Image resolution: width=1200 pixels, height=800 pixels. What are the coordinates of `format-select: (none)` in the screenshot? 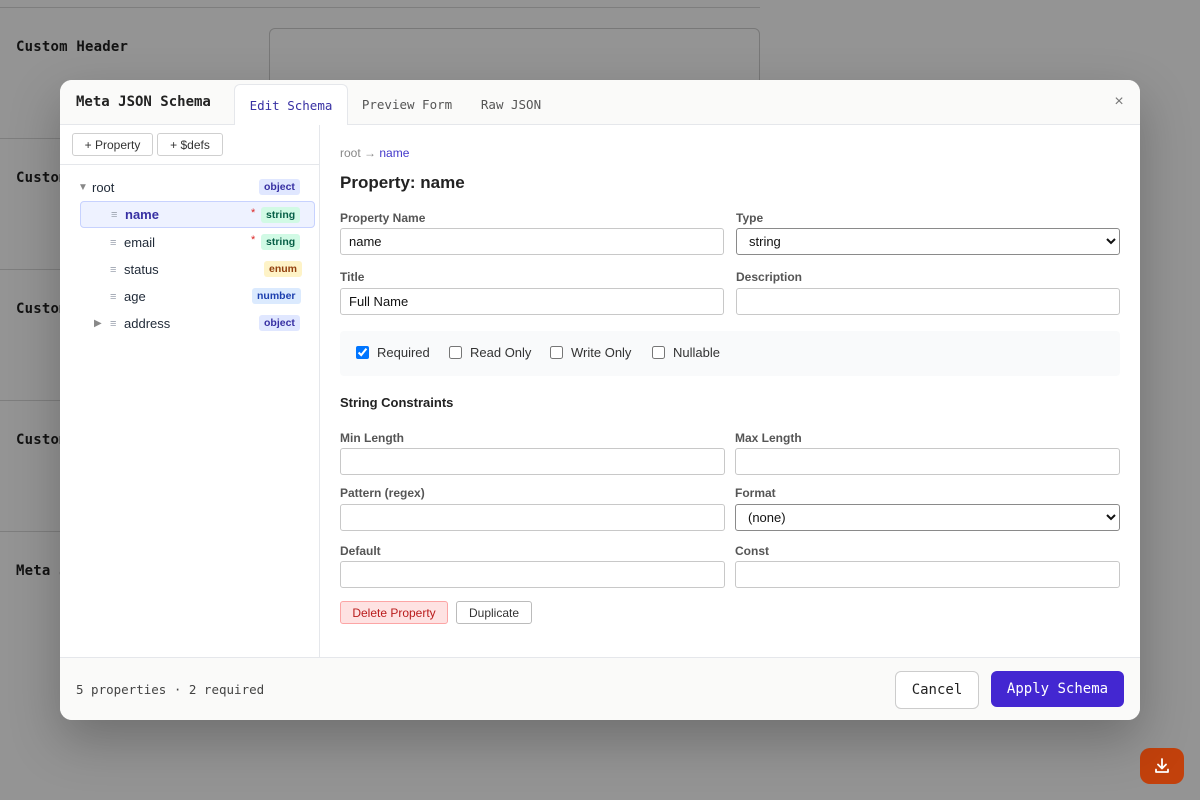 It's located at (927, 517).